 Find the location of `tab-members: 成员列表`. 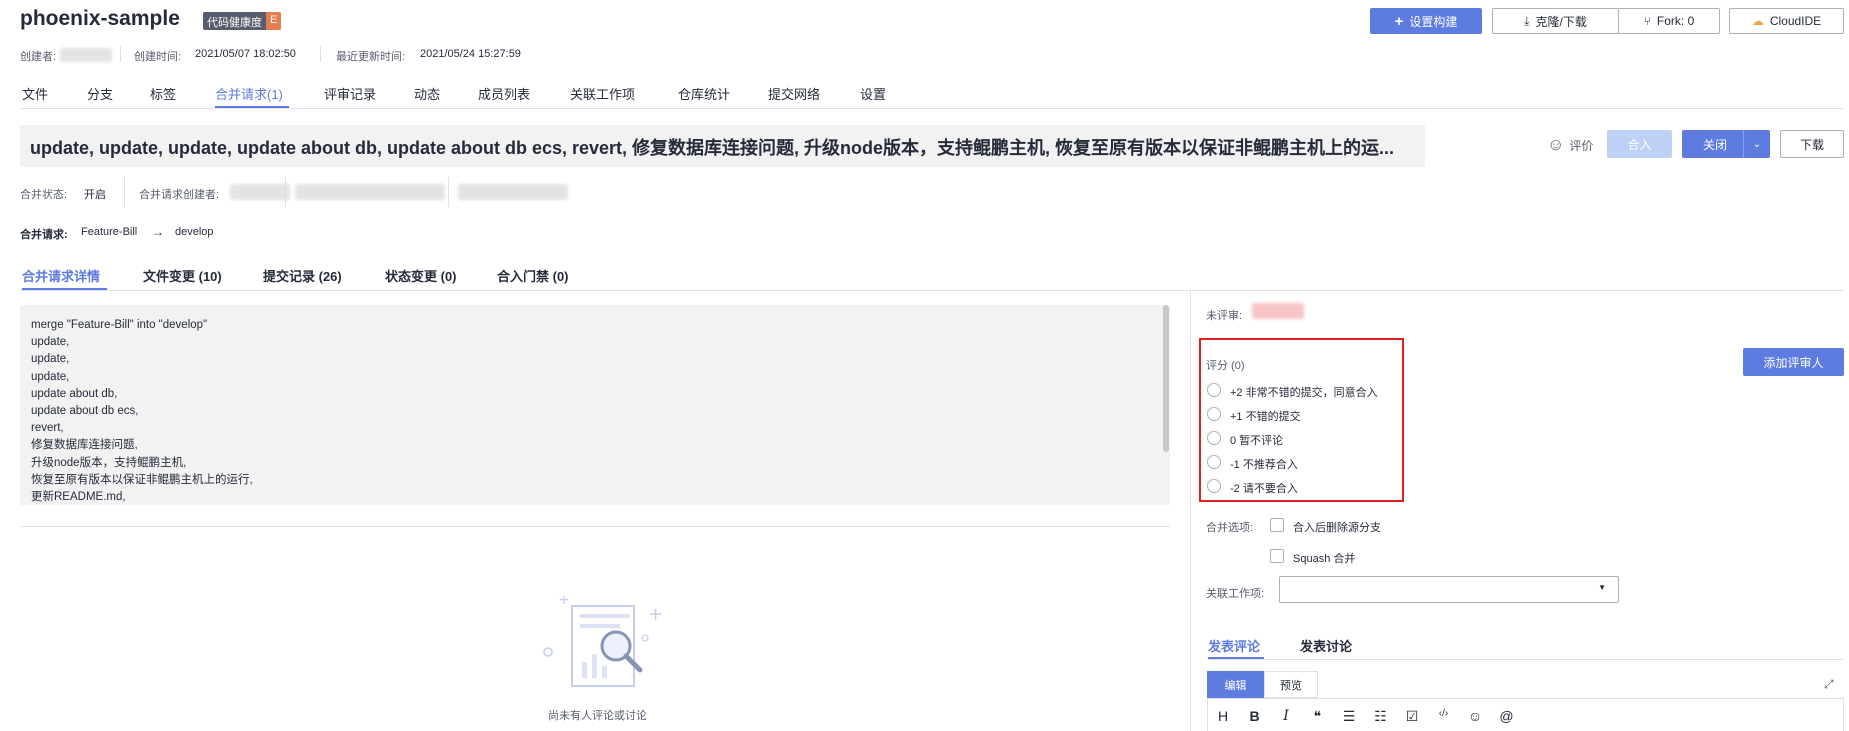

tab-members: 成员列表 is located at coordinates (504, 93).